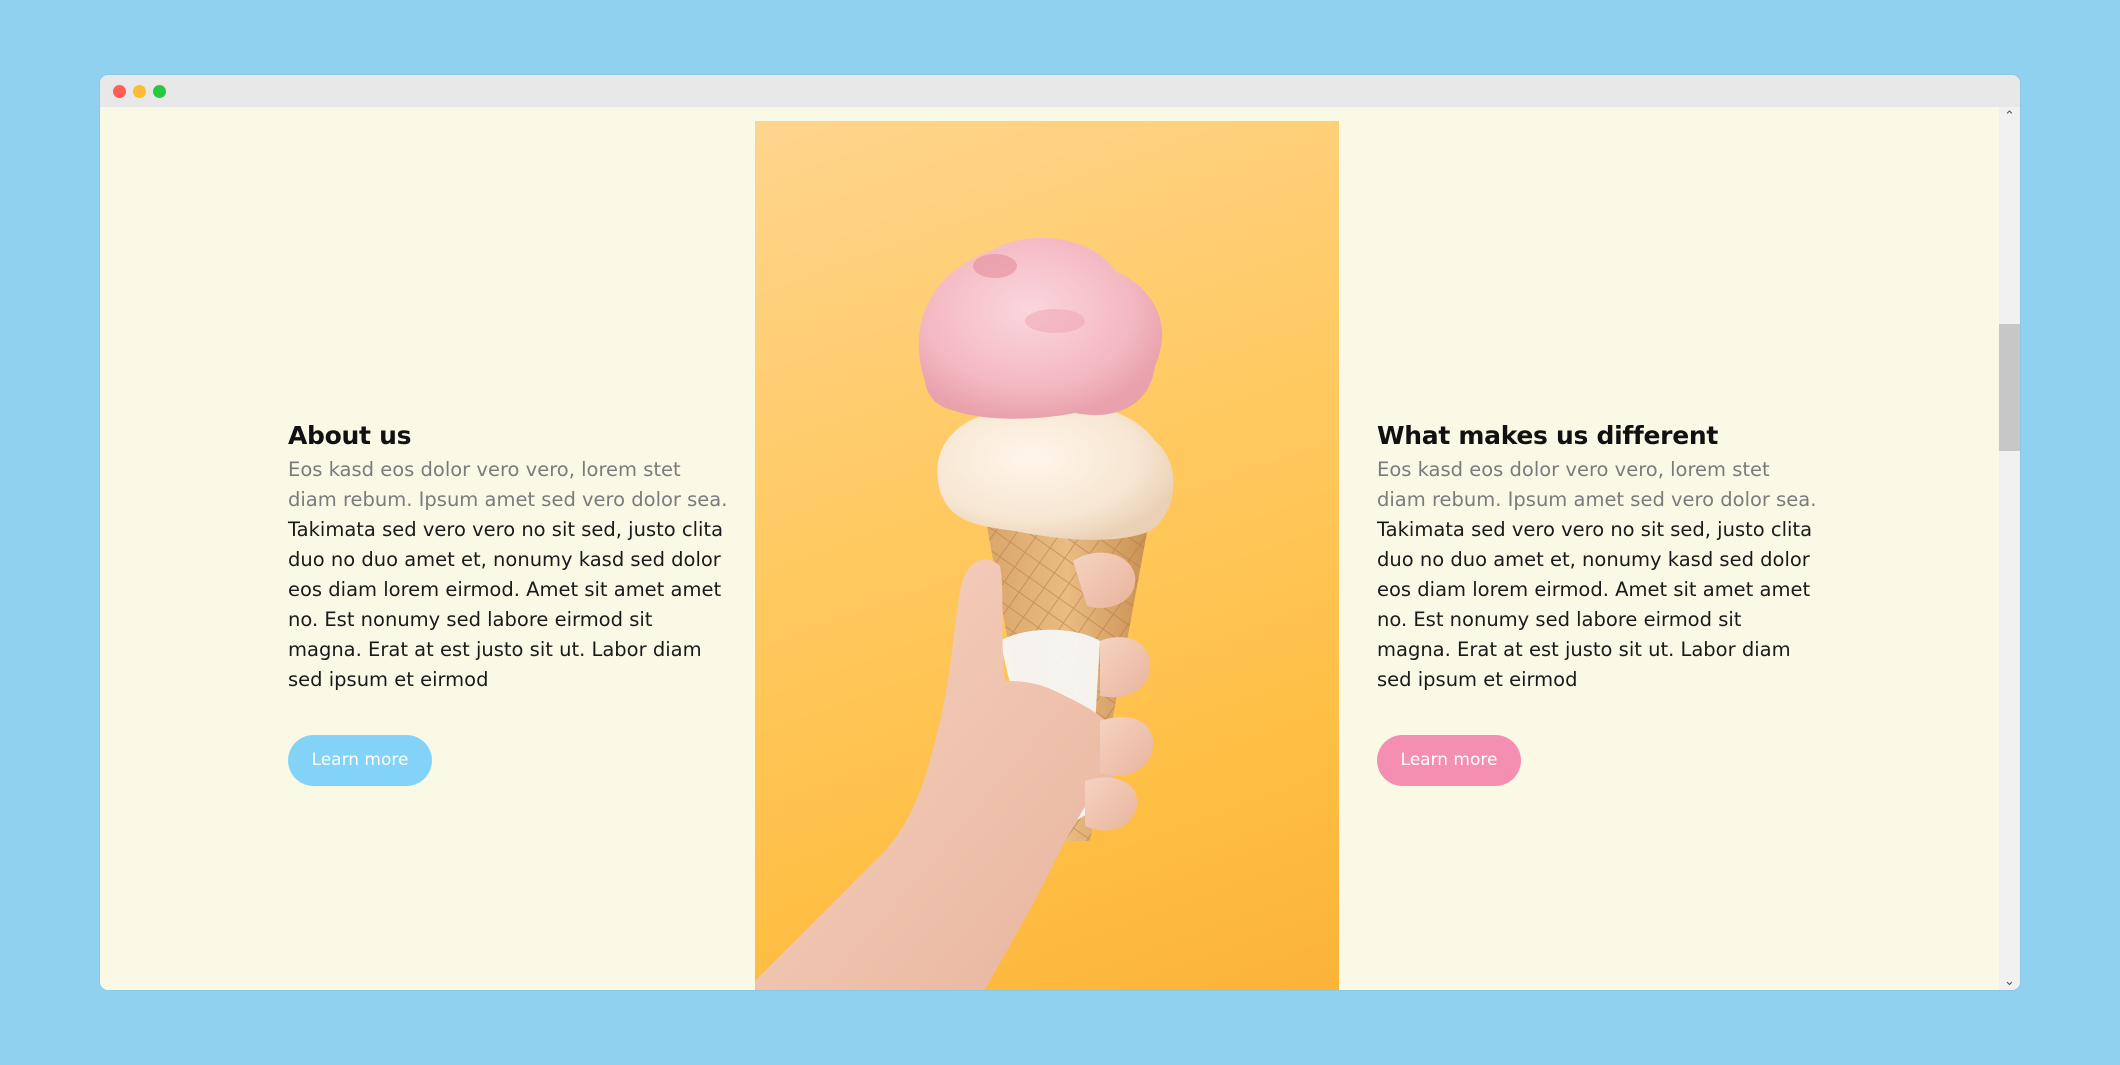  I want to click on about-heading: About us, so click(350, 435).